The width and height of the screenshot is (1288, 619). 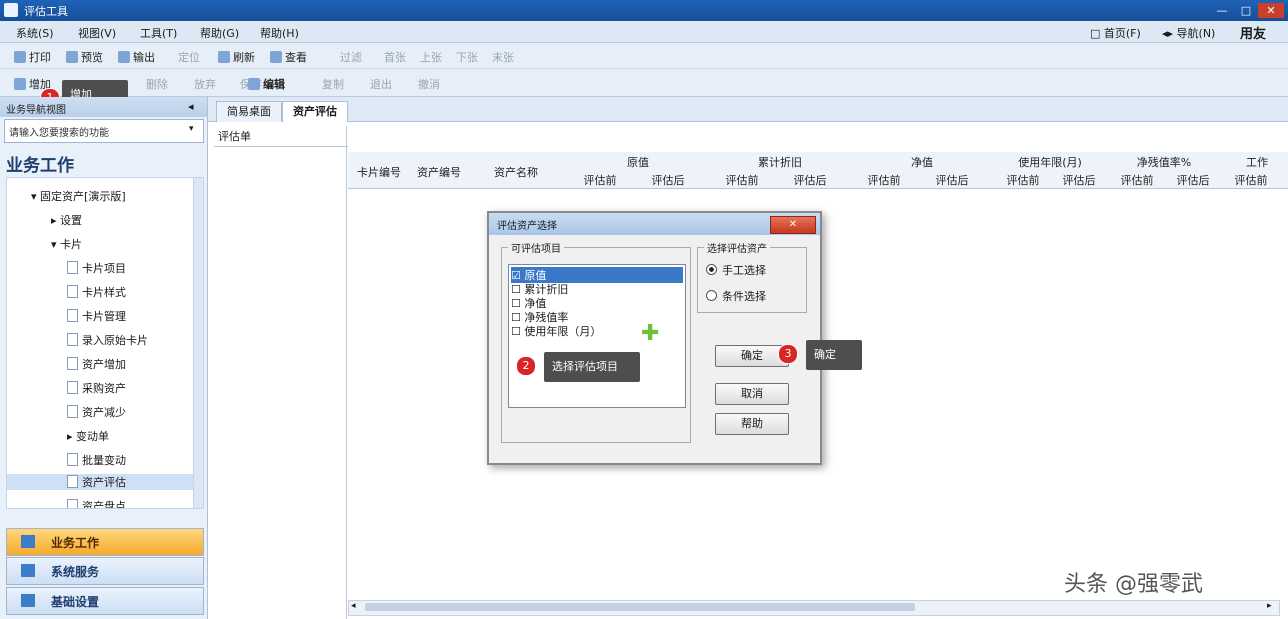 What do you see at coordinates (105, 542) in the screenshot?
I see `nav-business-work: 业务工作` at bounding box center [105, 542].